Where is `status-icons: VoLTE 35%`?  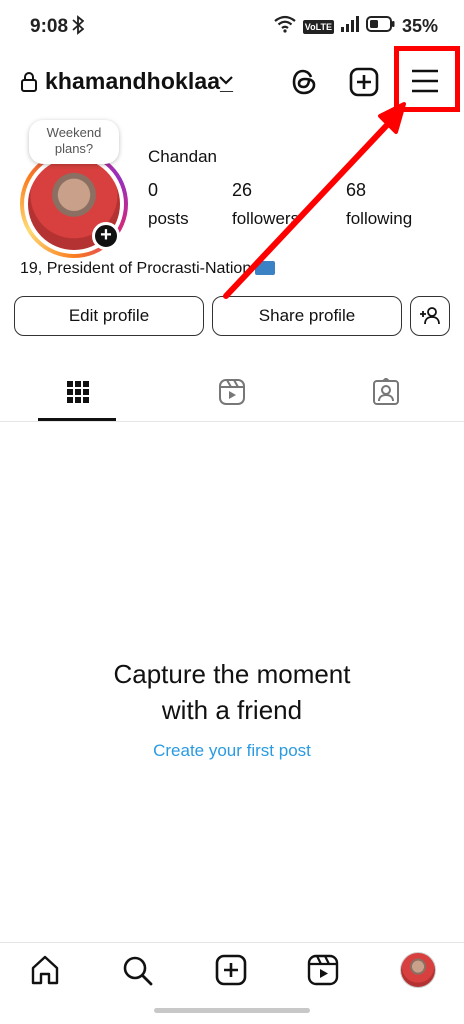
status-icons: VoLTE 35% is located at coordinates (355, 26).